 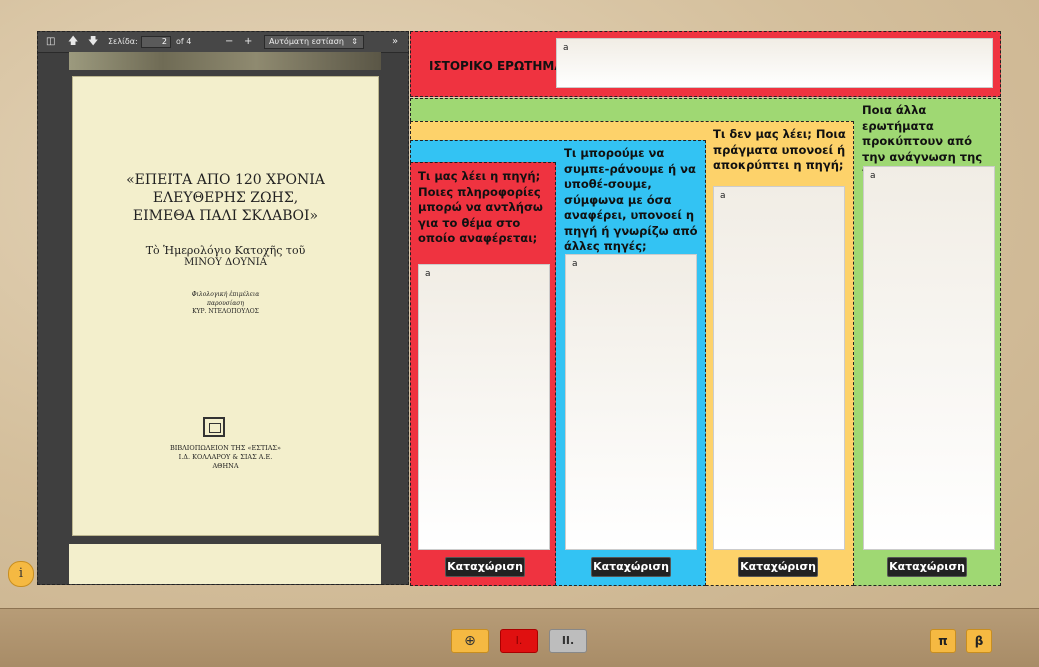 I want to click on publisher-line: ΒΙΒΛΙΟΠΩΛΕΙΟΝ ΤΗΣ «ΕΣΤΙΑΣ», so click(x=225, y=448).